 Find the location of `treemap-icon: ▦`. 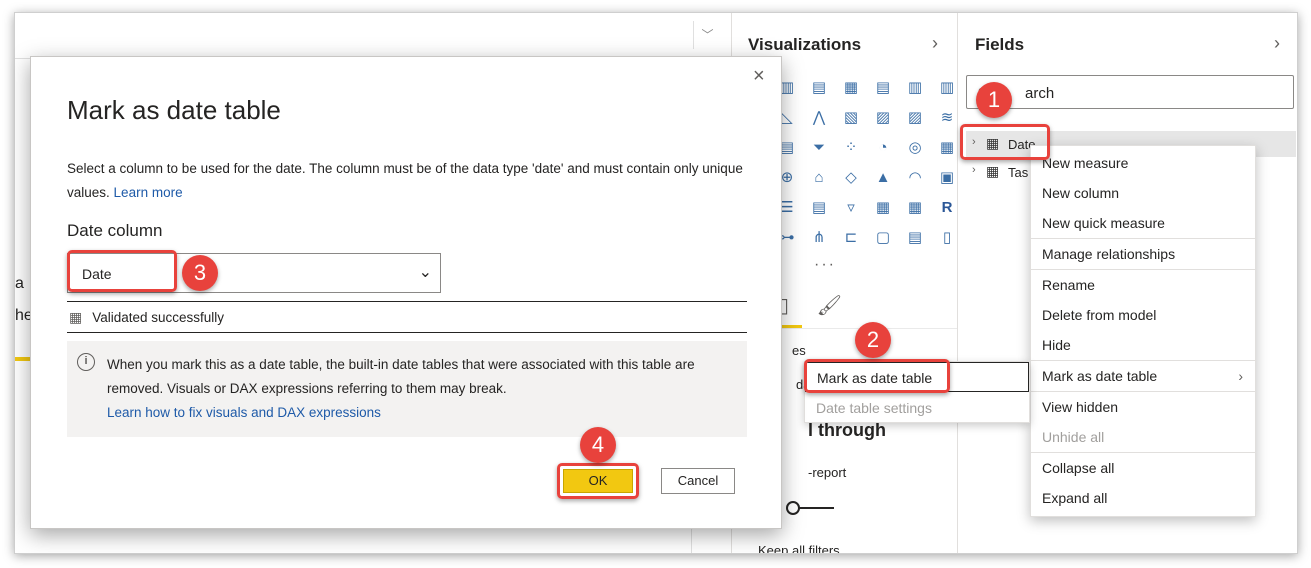

treemap-icon: ▦ is located at coordinates (947, 148).